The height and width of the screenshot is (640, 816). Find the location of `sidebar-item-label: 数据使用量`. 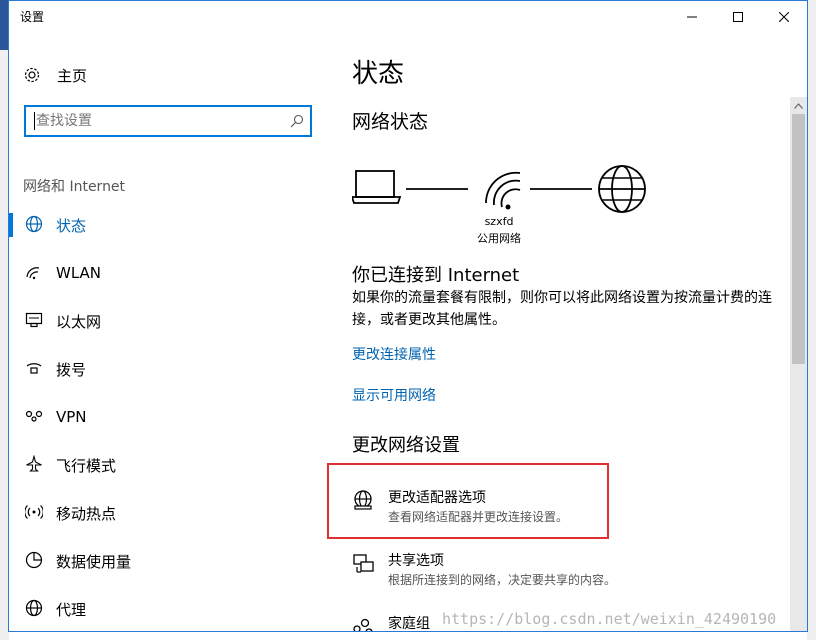

sidebar-item-label: 数据使用量 is located at coordinates (94, 561).